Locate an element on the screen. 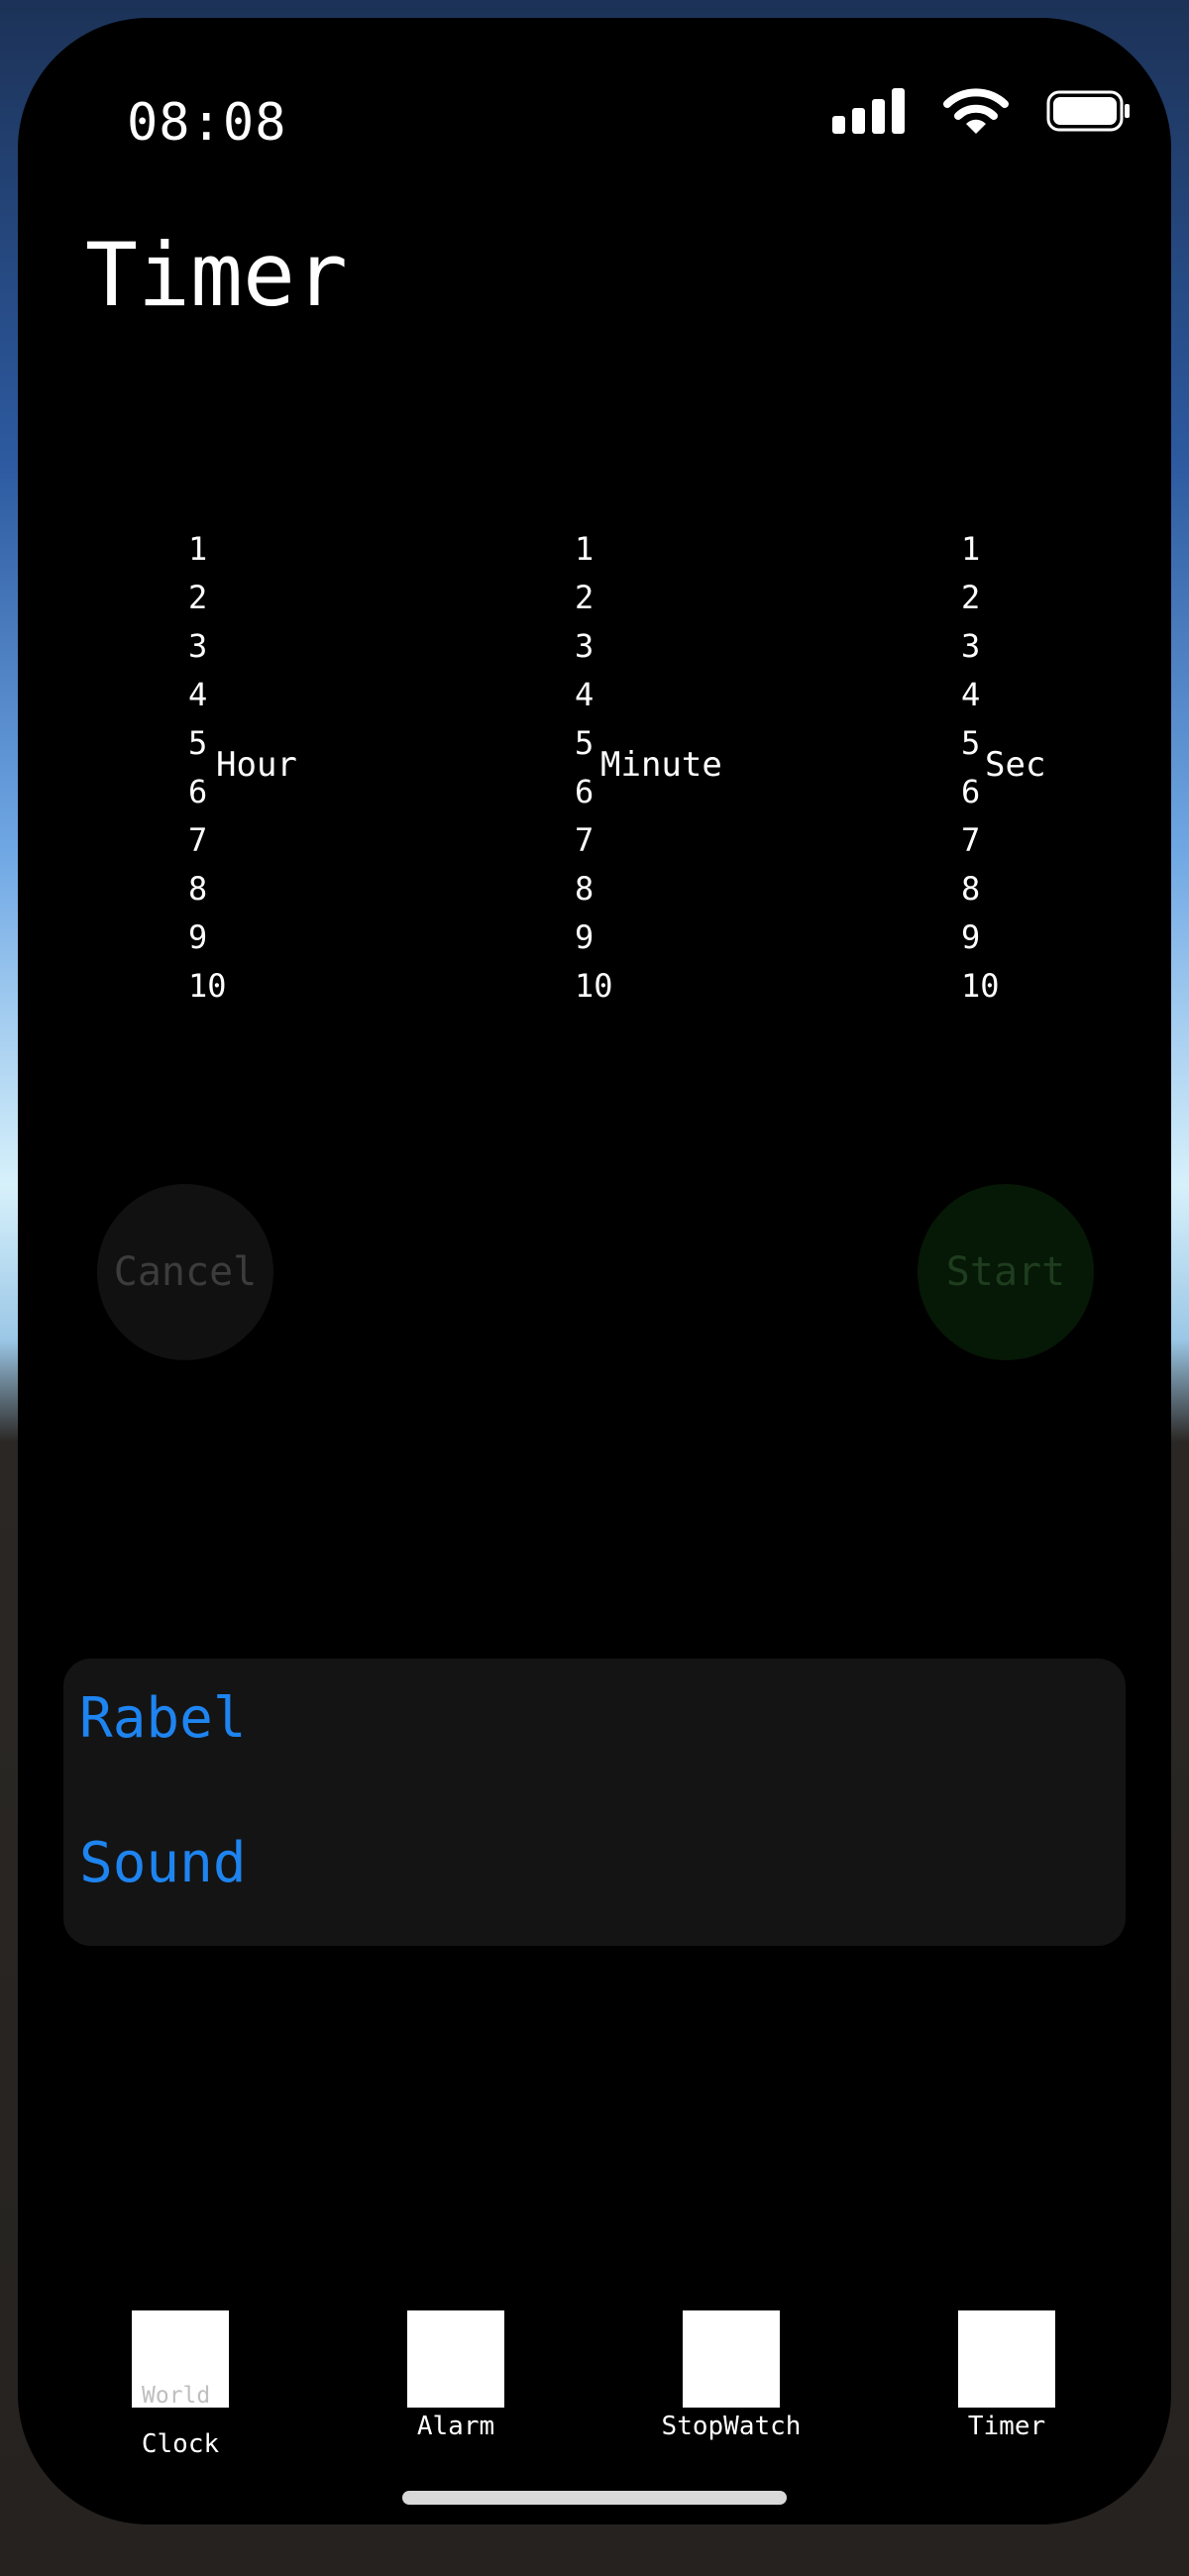 The image size is (1189, 2576). tab-label: StopWatch is located at coordinates (731, 2426).